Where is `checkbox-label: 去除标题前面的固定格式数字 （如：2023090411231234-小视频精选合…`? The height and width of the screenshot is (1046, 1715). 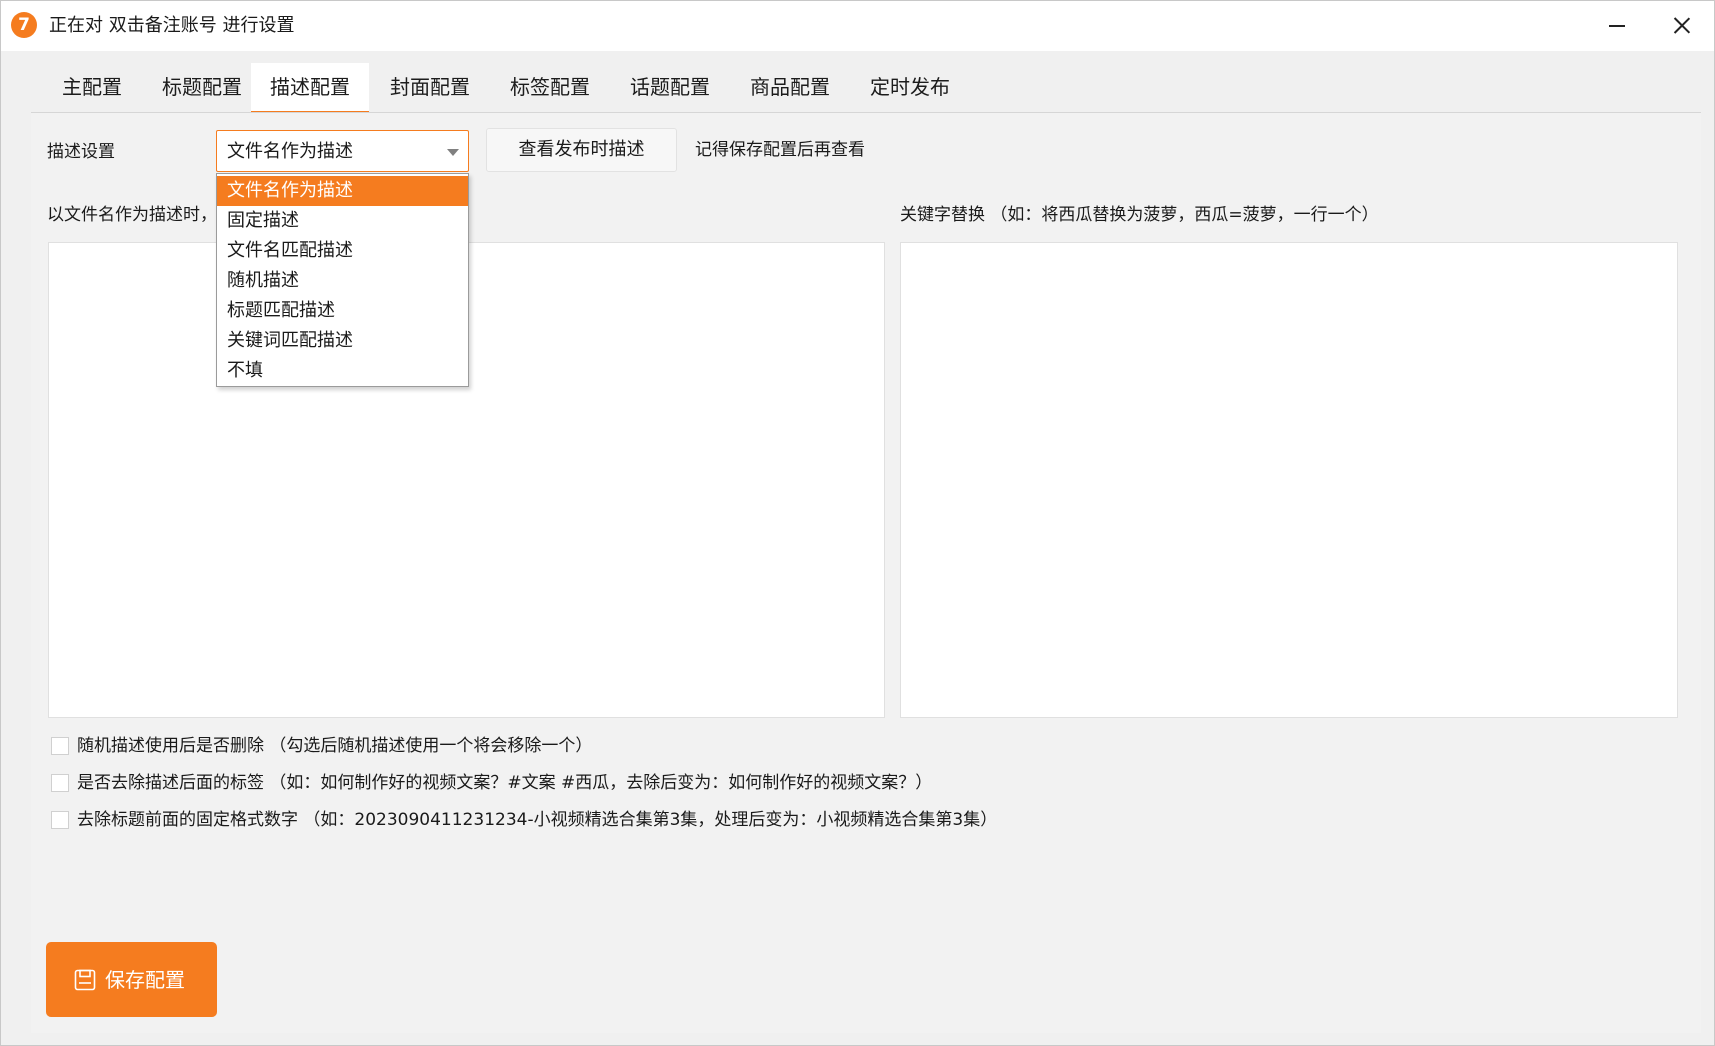 checkbox-label: 去除标题前面的固定格式数字 （如：2023090411231234-小视频精选合… is located at coordinates (537, 820).